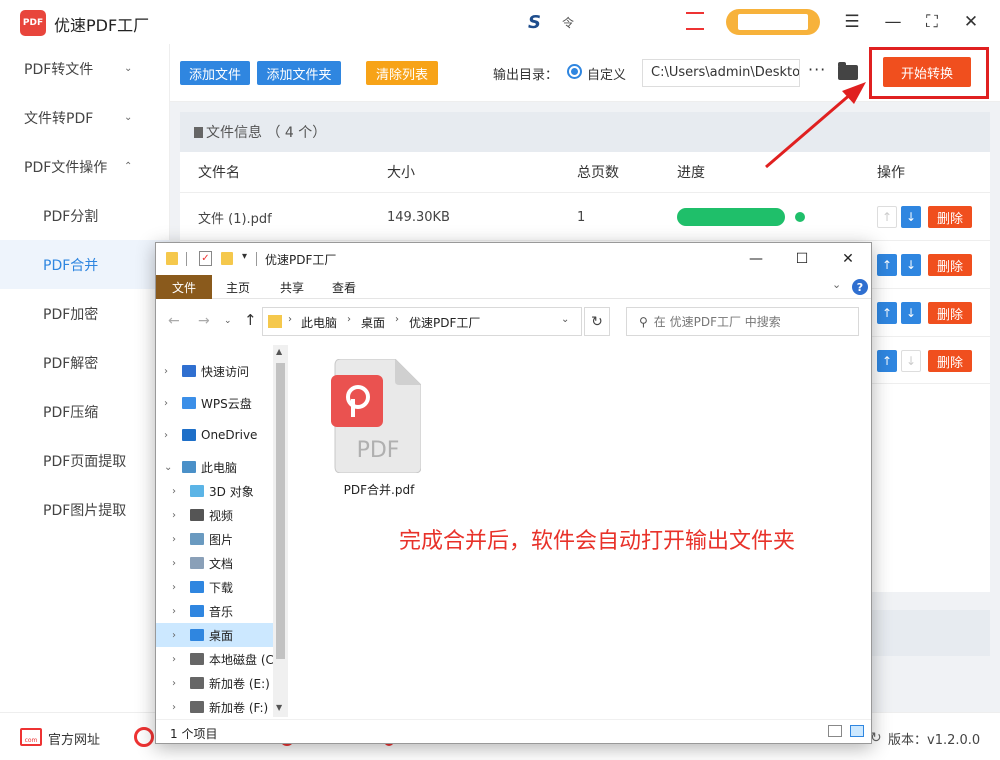 The image size is (1000, 760). Describe the element at coordinates (85, 68) in the screenshot. I see `sidebar-item-pdf-to-file: PDF转文件 ⌄` at that location.